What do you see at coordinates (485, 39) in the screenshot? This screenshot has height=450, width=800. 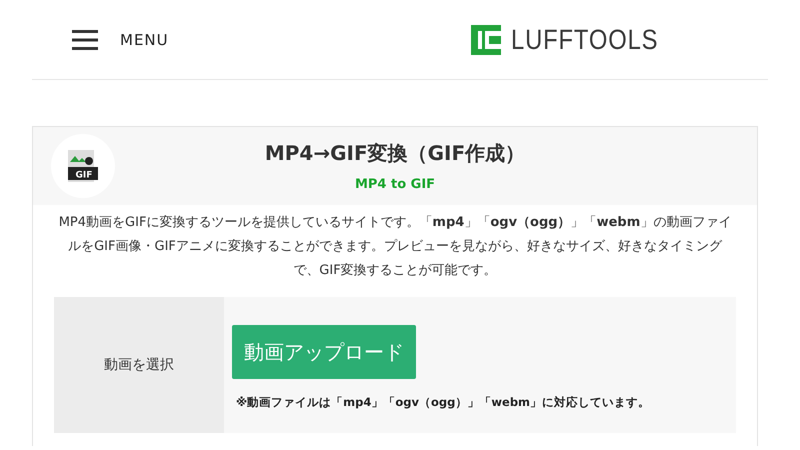 I see `logo-icon` at bounding box center [485, 39].